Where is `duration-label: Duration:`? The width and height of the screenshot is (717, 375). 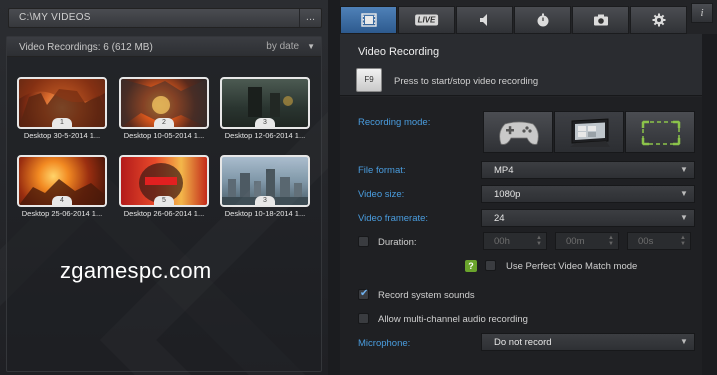 duration-label: Duration: is located at coordinates (397, 242).